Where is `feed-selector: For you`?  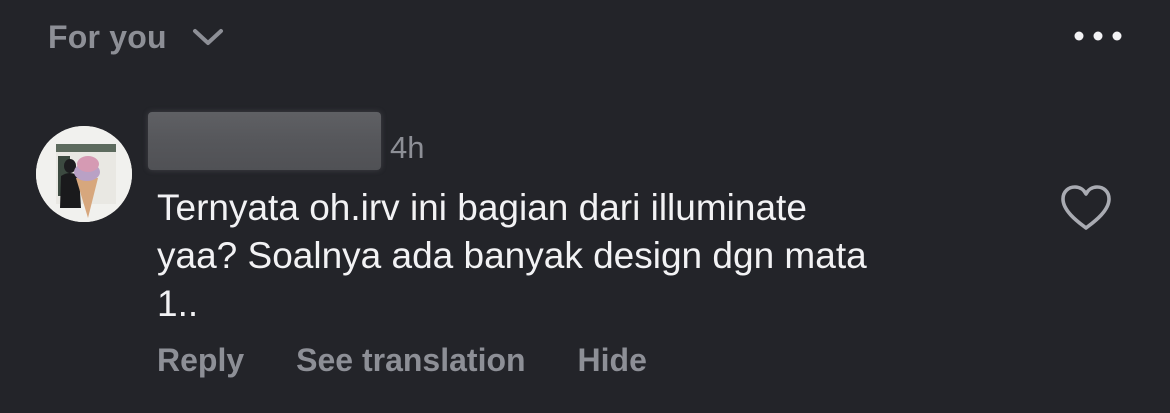 feed-selector: For you is located at coordinates (136, 37).